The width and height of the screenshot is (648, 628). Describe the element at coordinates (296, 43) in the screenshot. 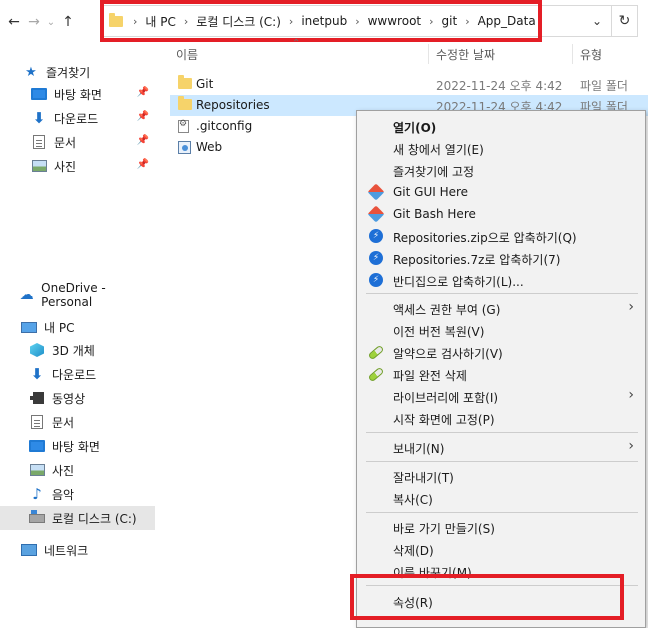

I see `sort-ascending-icon: ⌃` at that location.